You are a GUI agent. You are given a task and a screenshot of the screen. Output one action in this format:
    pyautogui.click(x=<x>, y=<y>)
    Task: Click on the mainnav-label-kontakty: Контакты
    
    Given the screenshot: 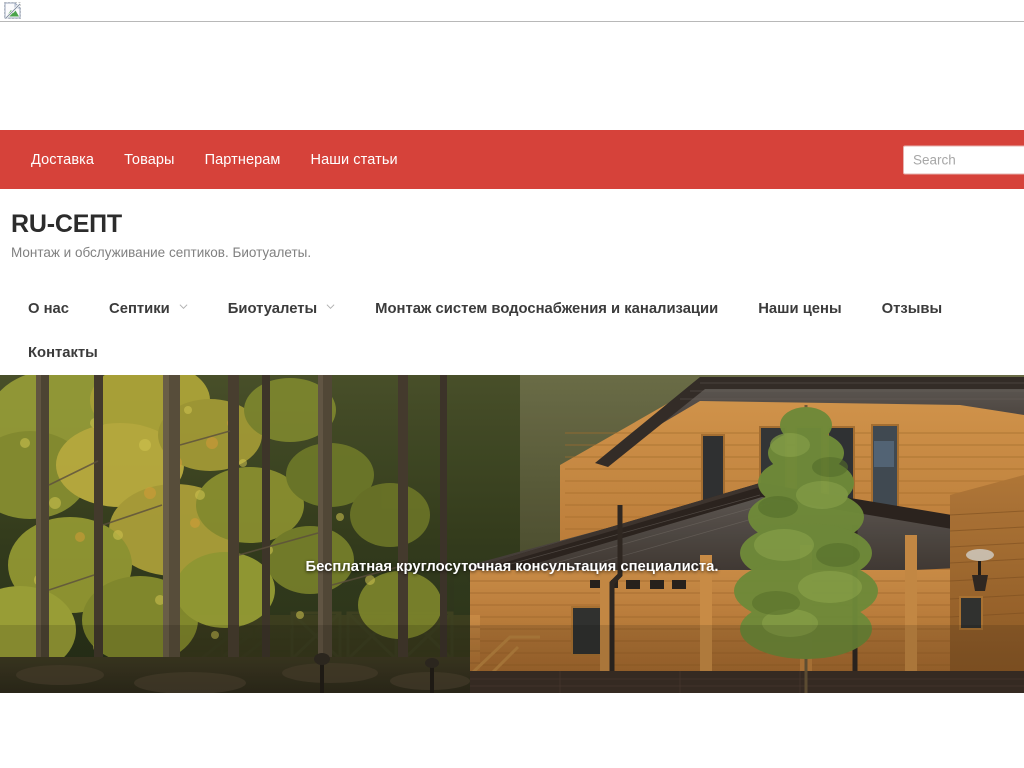 What is the action you would take?
    pyautogui.click(x=63, y=352)
    